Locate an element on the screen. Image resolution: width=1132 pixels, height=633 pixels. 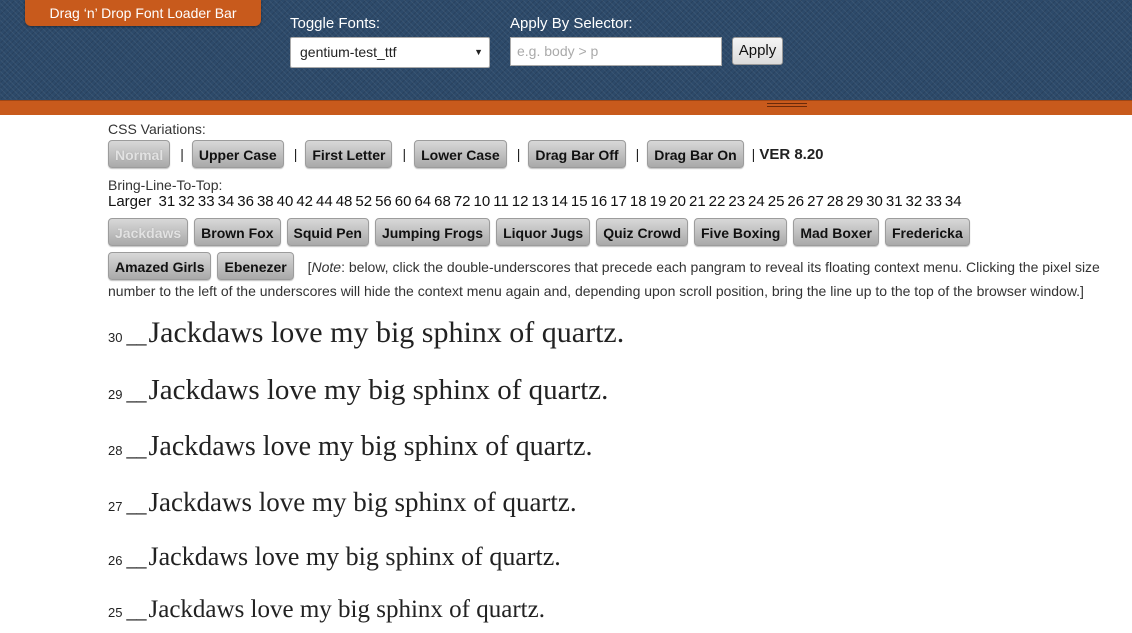
size-link: 68 is located at coordinates (442, 201).